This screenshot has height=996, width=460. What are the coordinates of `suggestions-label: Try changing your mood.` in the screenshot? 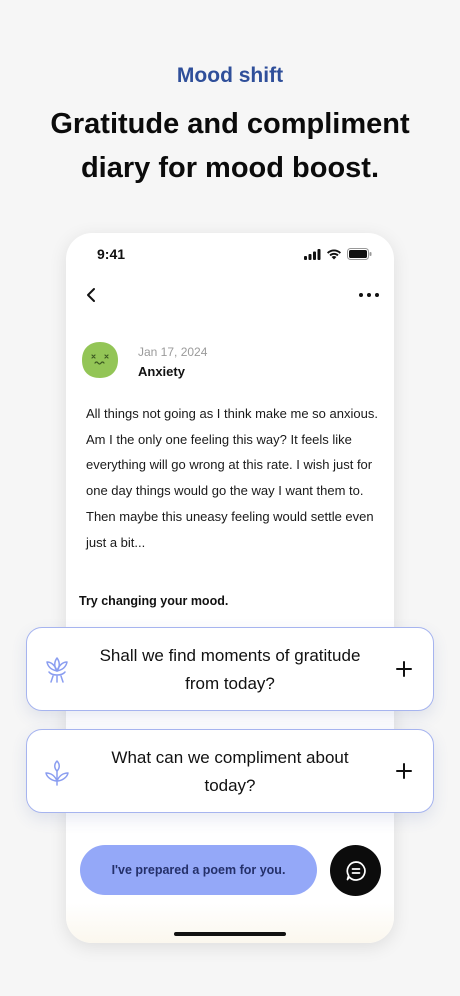 It's located at (154, 601).